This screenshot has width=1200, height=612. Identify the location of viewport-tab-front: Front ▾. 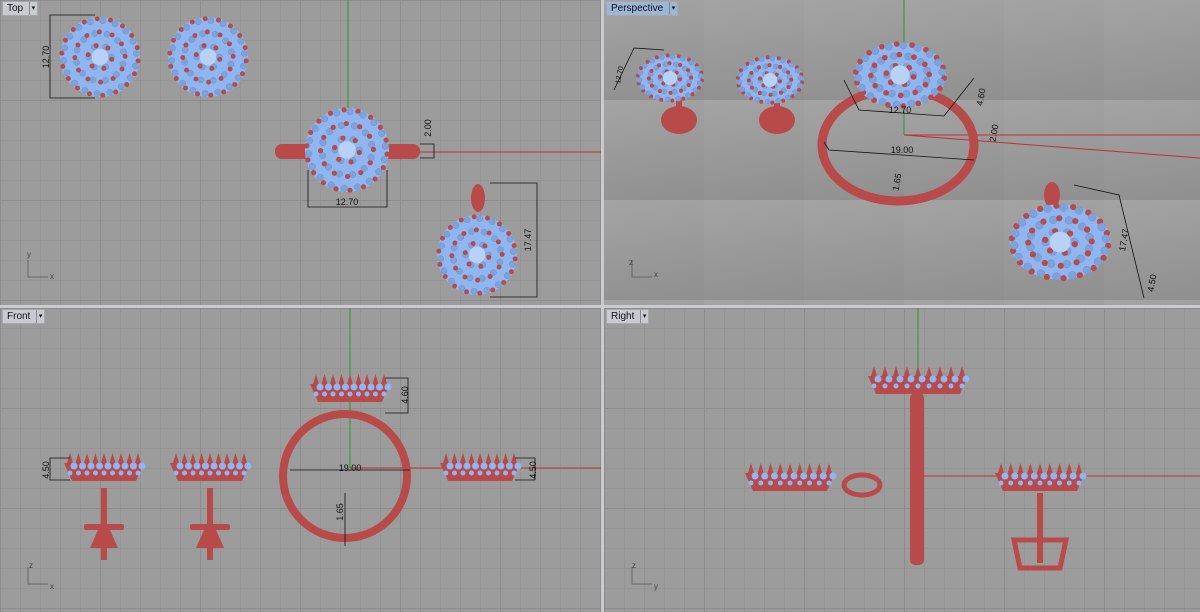
(24, 316).